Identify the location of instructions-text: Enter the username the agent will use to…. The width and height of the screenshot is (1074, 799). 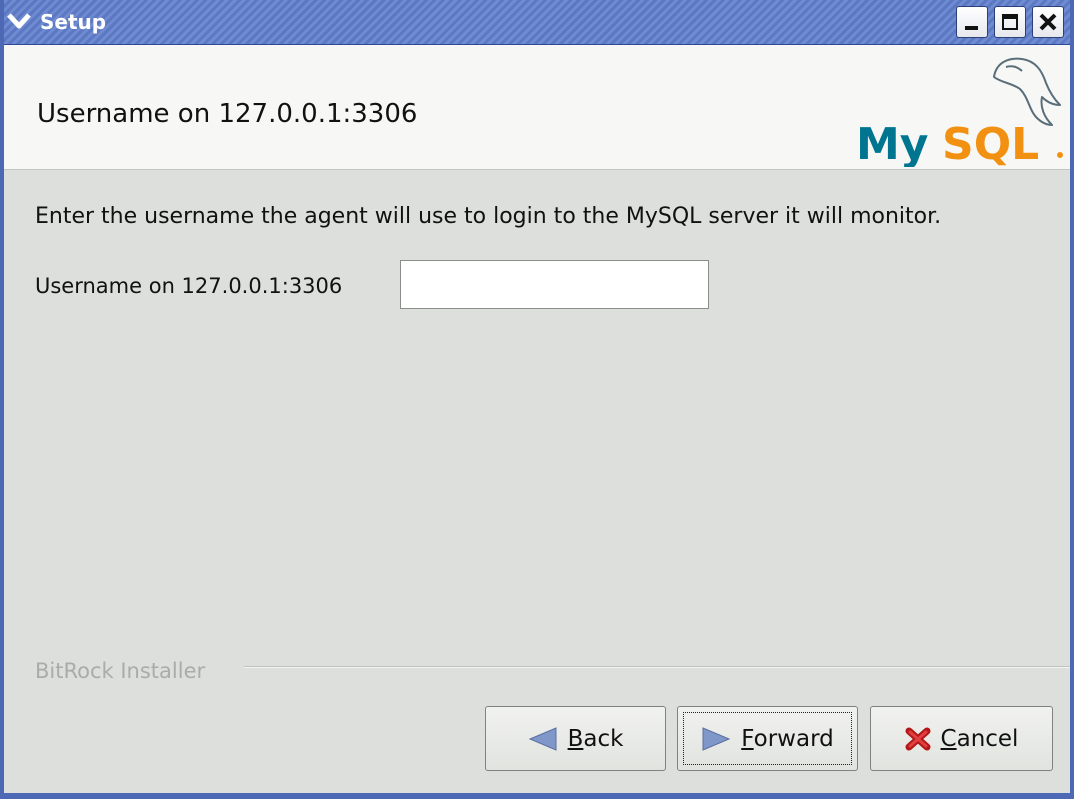
(488, 216).